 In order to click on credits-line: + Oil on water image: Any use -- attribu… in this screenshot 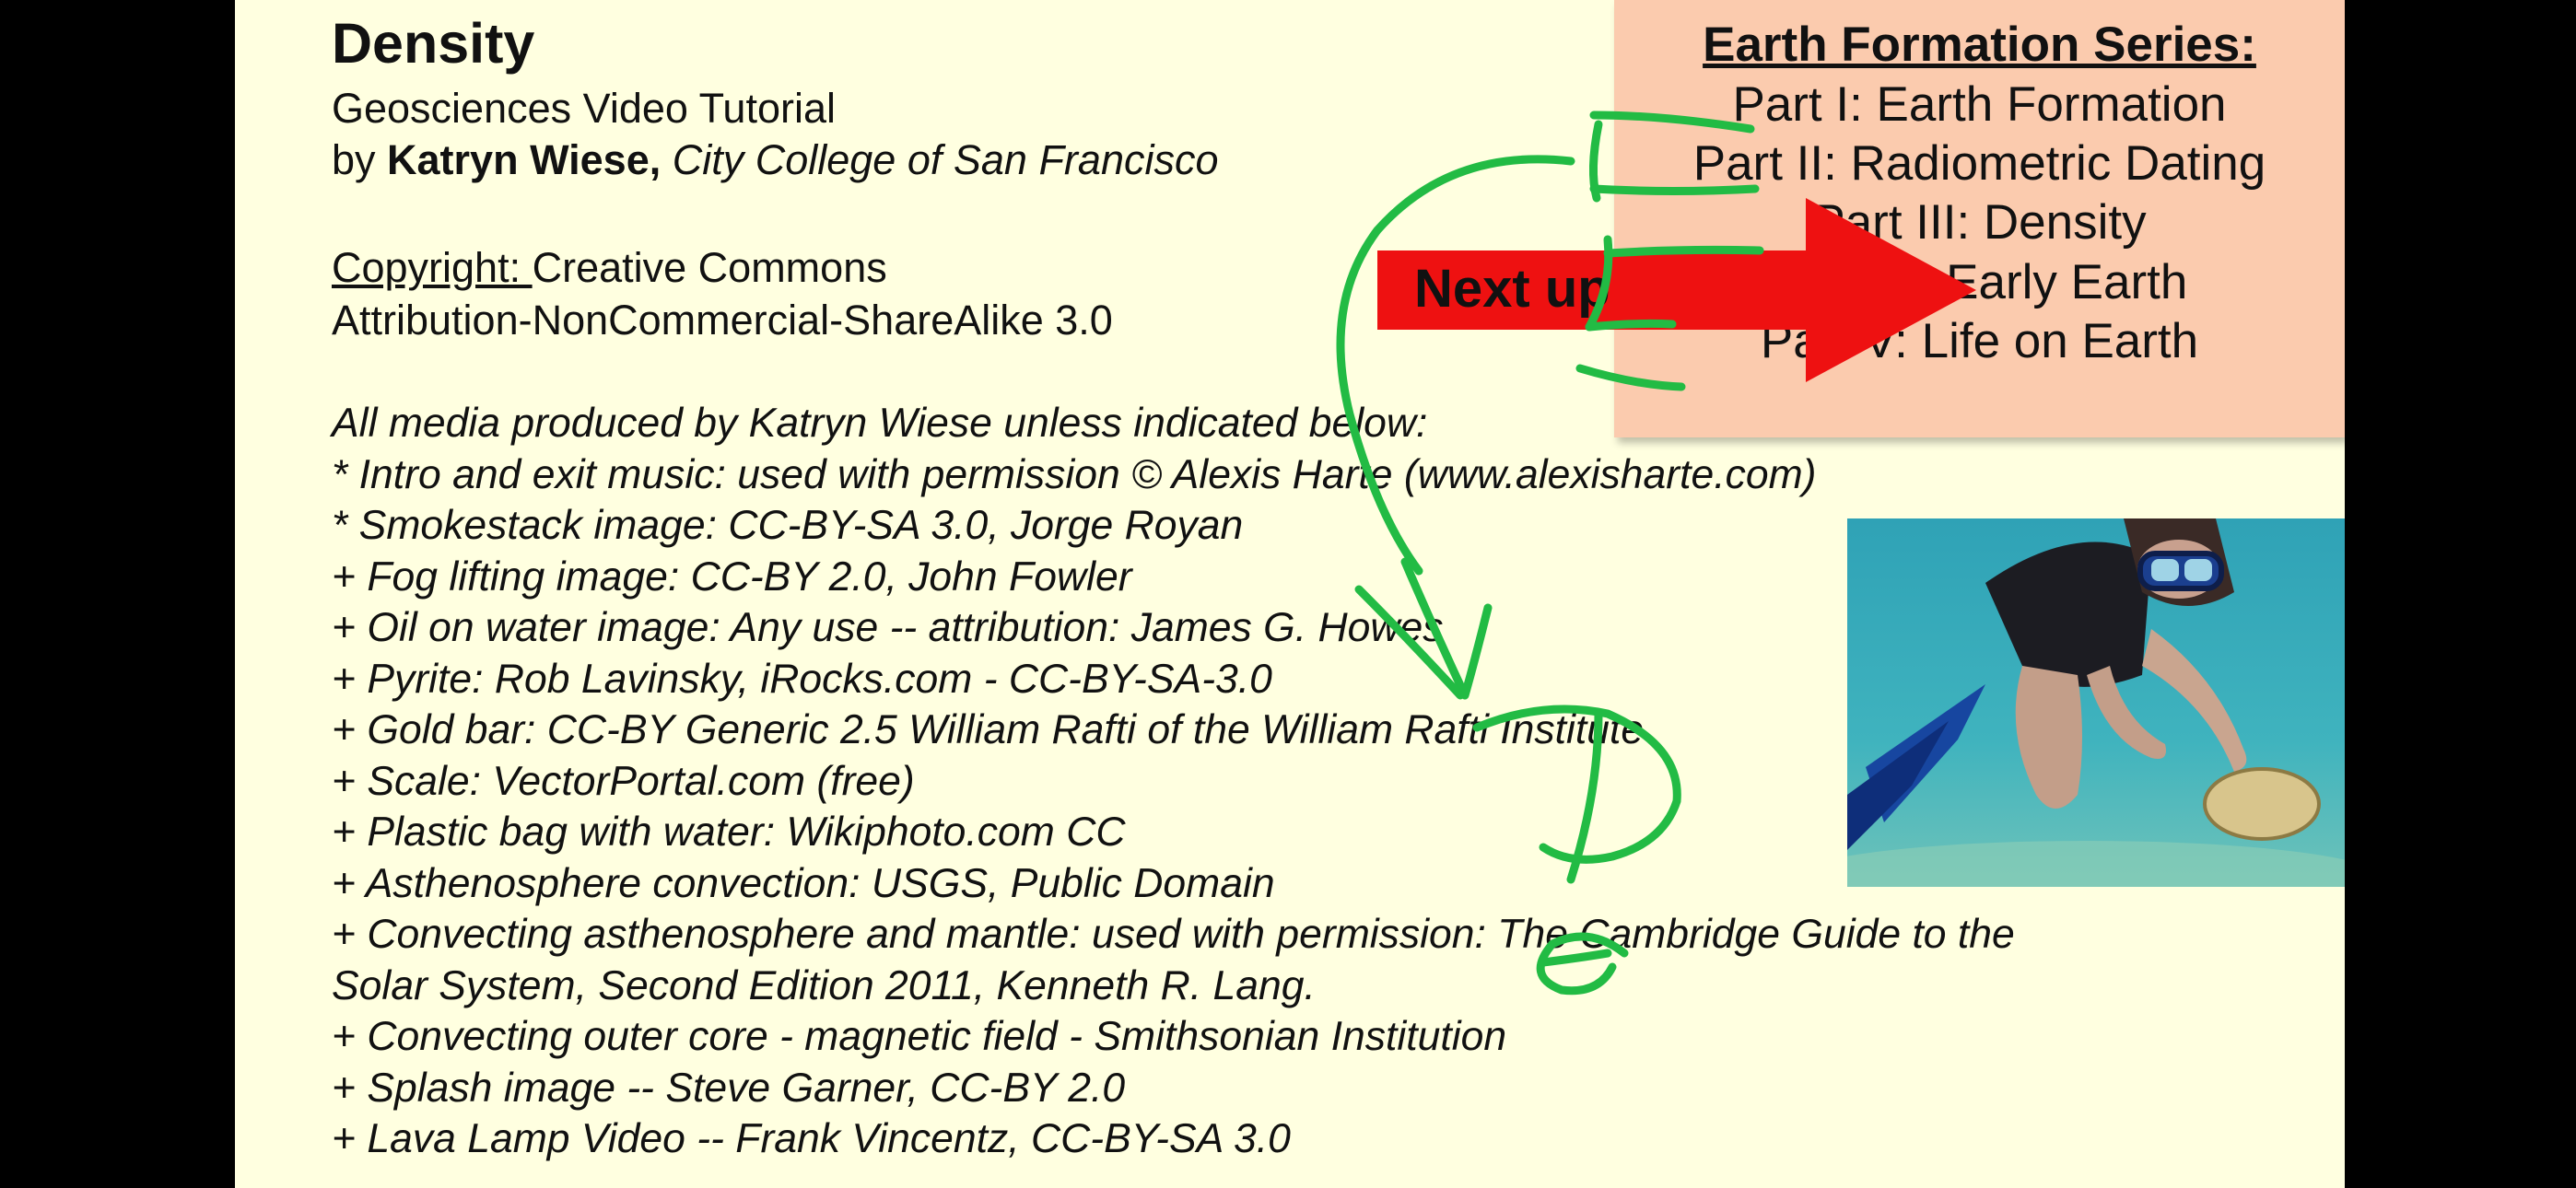, I will do `click(888, 627)`.